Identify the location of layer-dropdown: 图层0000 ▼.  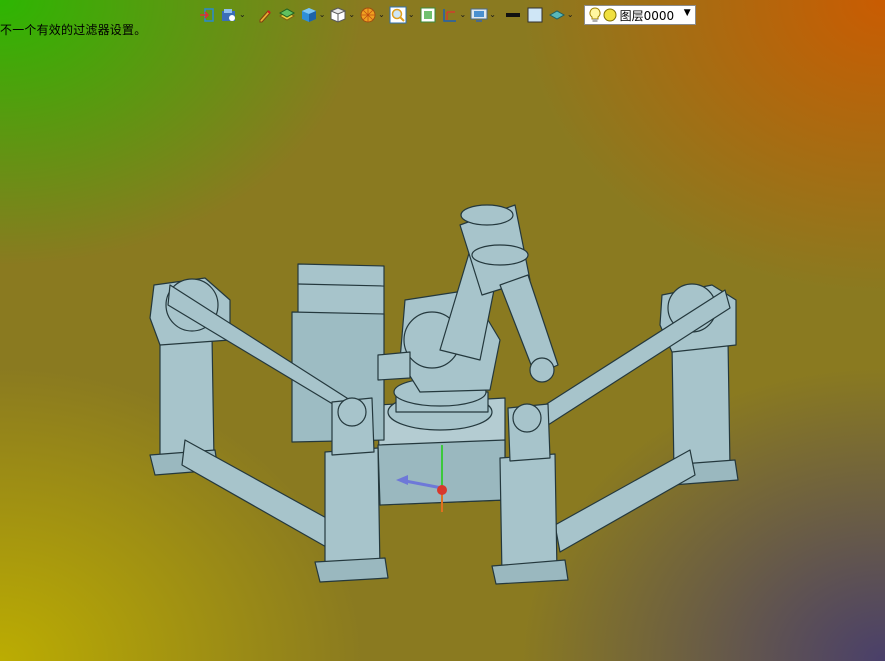
(639, 15).